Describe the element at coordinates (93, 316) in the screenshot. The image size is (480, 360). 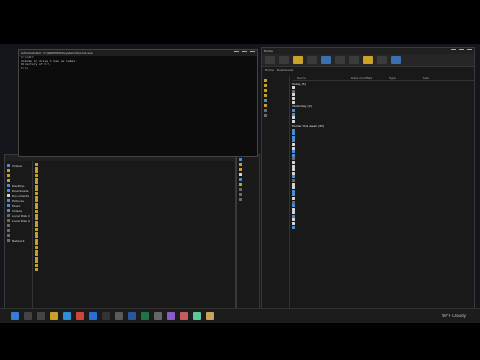
I see `mail-icon` at that location.